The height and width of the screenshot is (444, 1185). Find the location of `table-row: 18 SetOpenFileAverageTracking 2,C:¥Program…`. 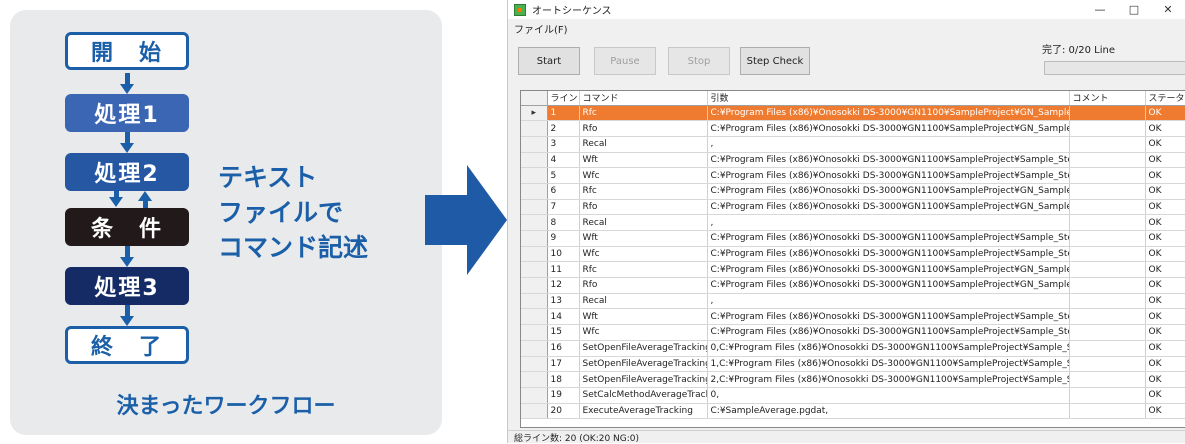

table-row: 18 SetOpenFileAverageTracking 2,C:¥Program… is located at coordinates (853, 379).